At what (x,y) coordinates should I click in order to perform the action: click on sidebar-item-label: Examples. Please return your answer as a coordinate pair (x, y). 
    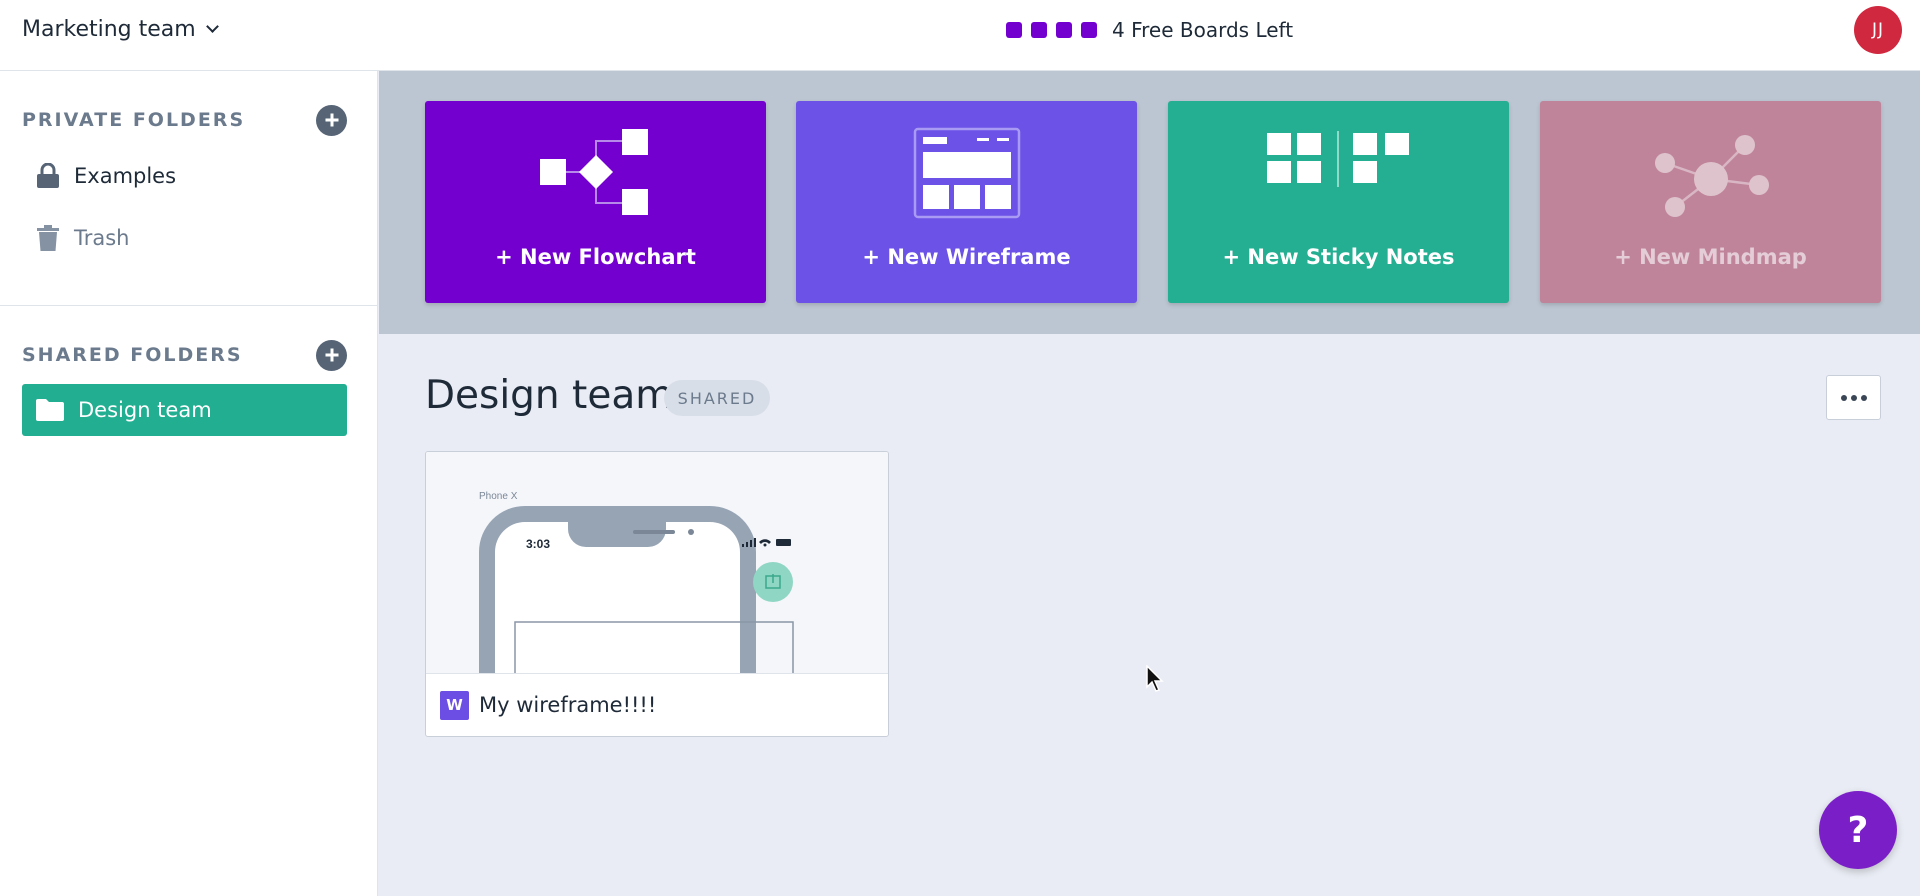
    Looking at the image, I should click on (125, 176).